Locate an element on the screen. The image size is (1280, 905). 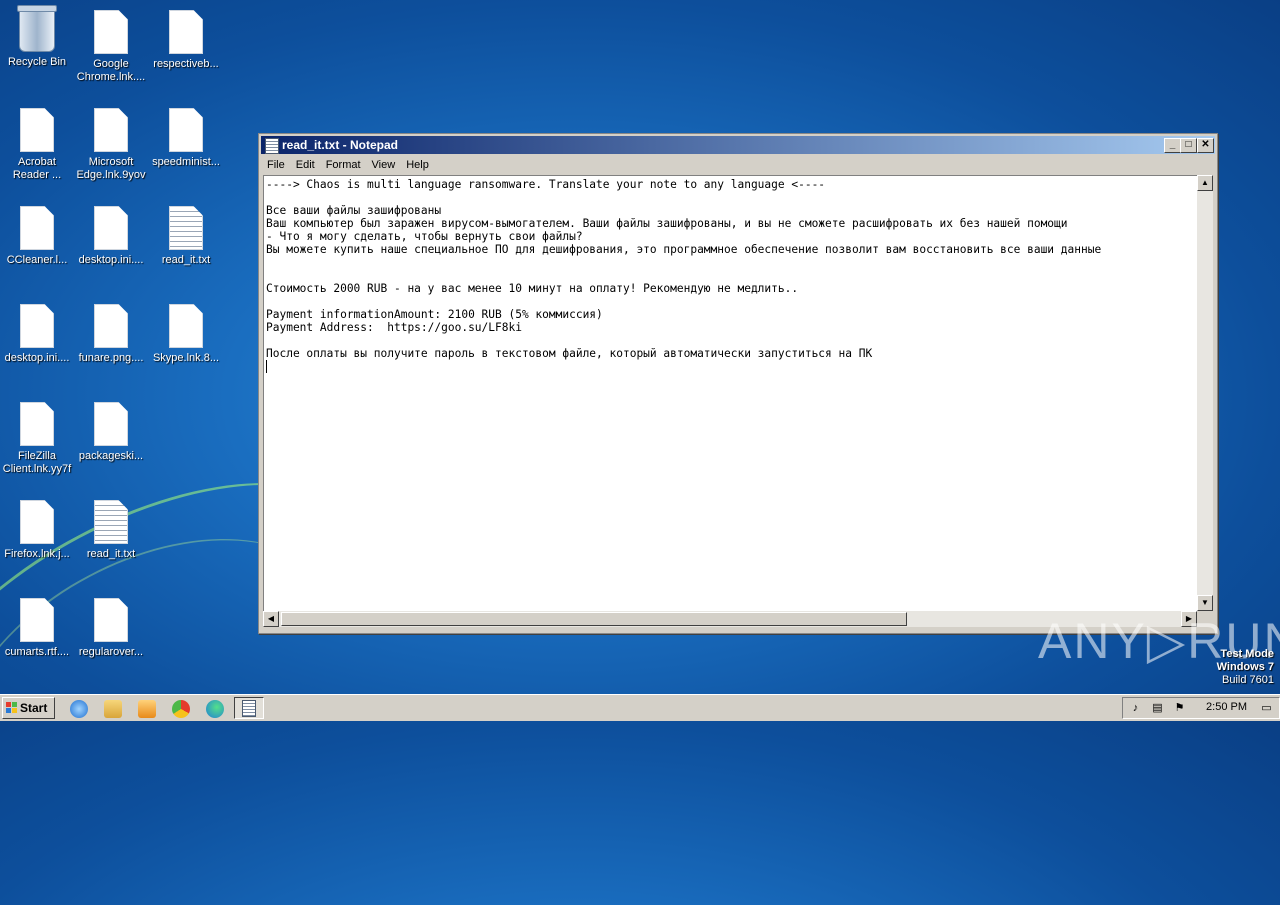
menu-file: File is located at coordinates (275, 164).